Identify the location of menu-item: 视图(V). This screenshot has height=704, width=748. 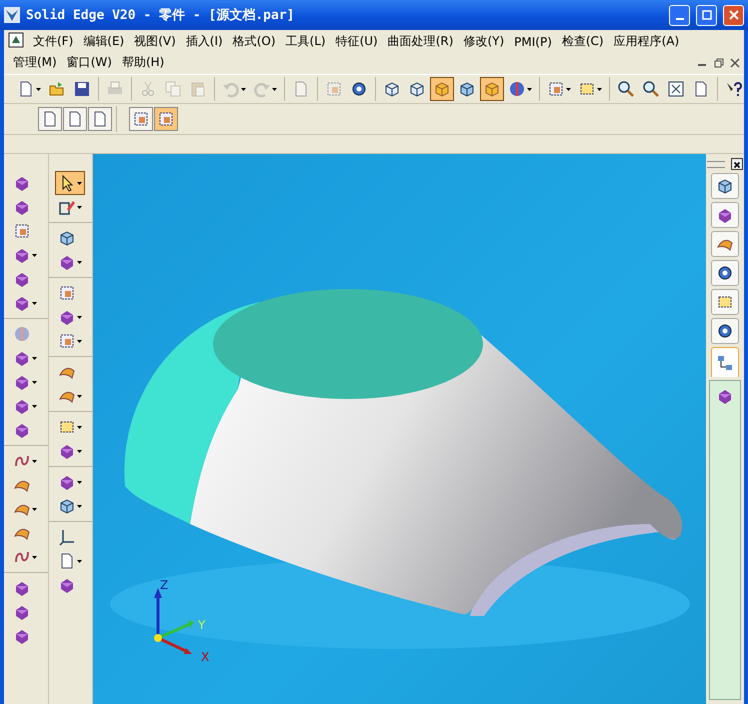
(155, 41).